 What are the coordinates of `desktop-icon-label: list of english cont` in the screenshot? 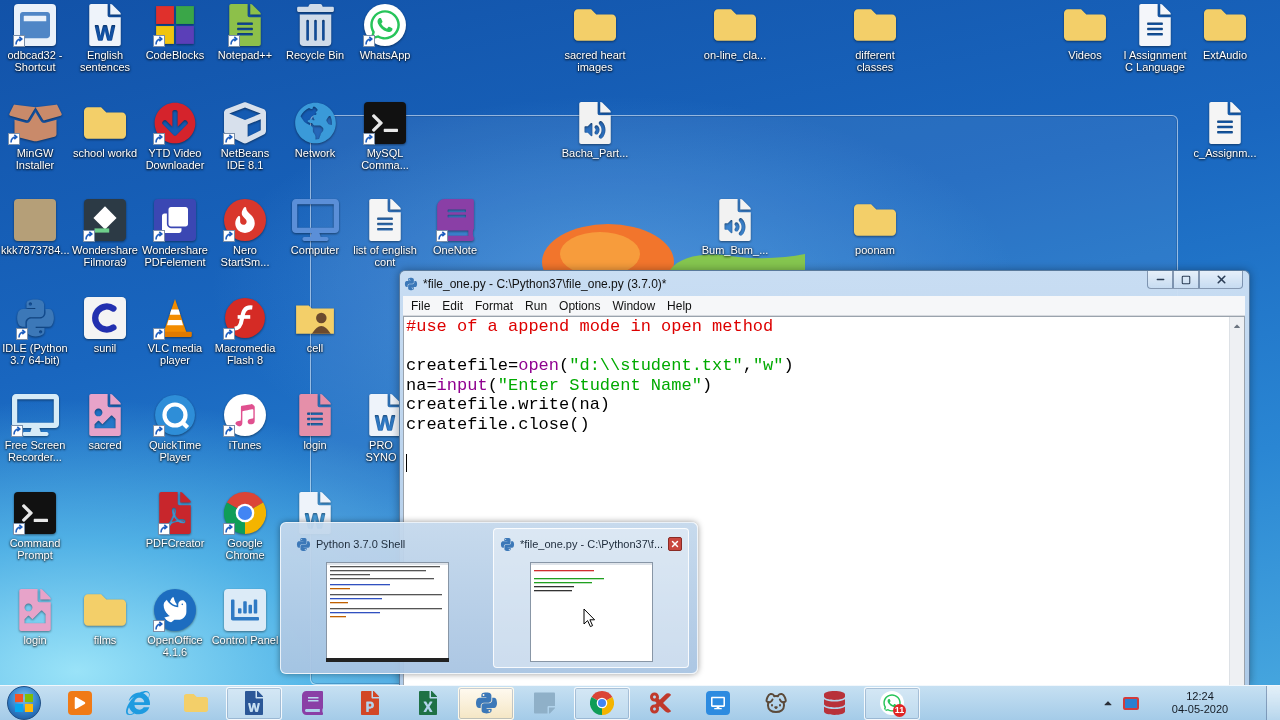 It's located at (385, 256).